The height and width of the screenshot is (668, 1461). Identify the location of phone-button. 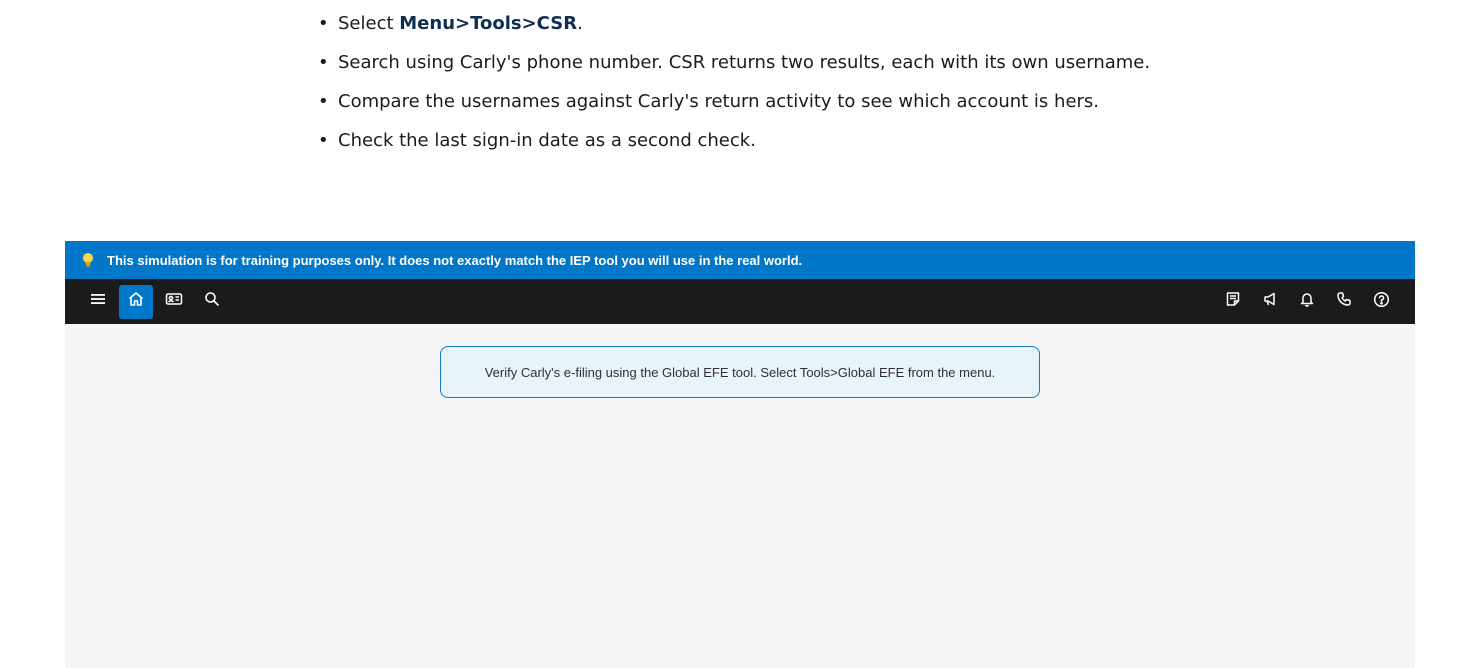
(1344, 302).